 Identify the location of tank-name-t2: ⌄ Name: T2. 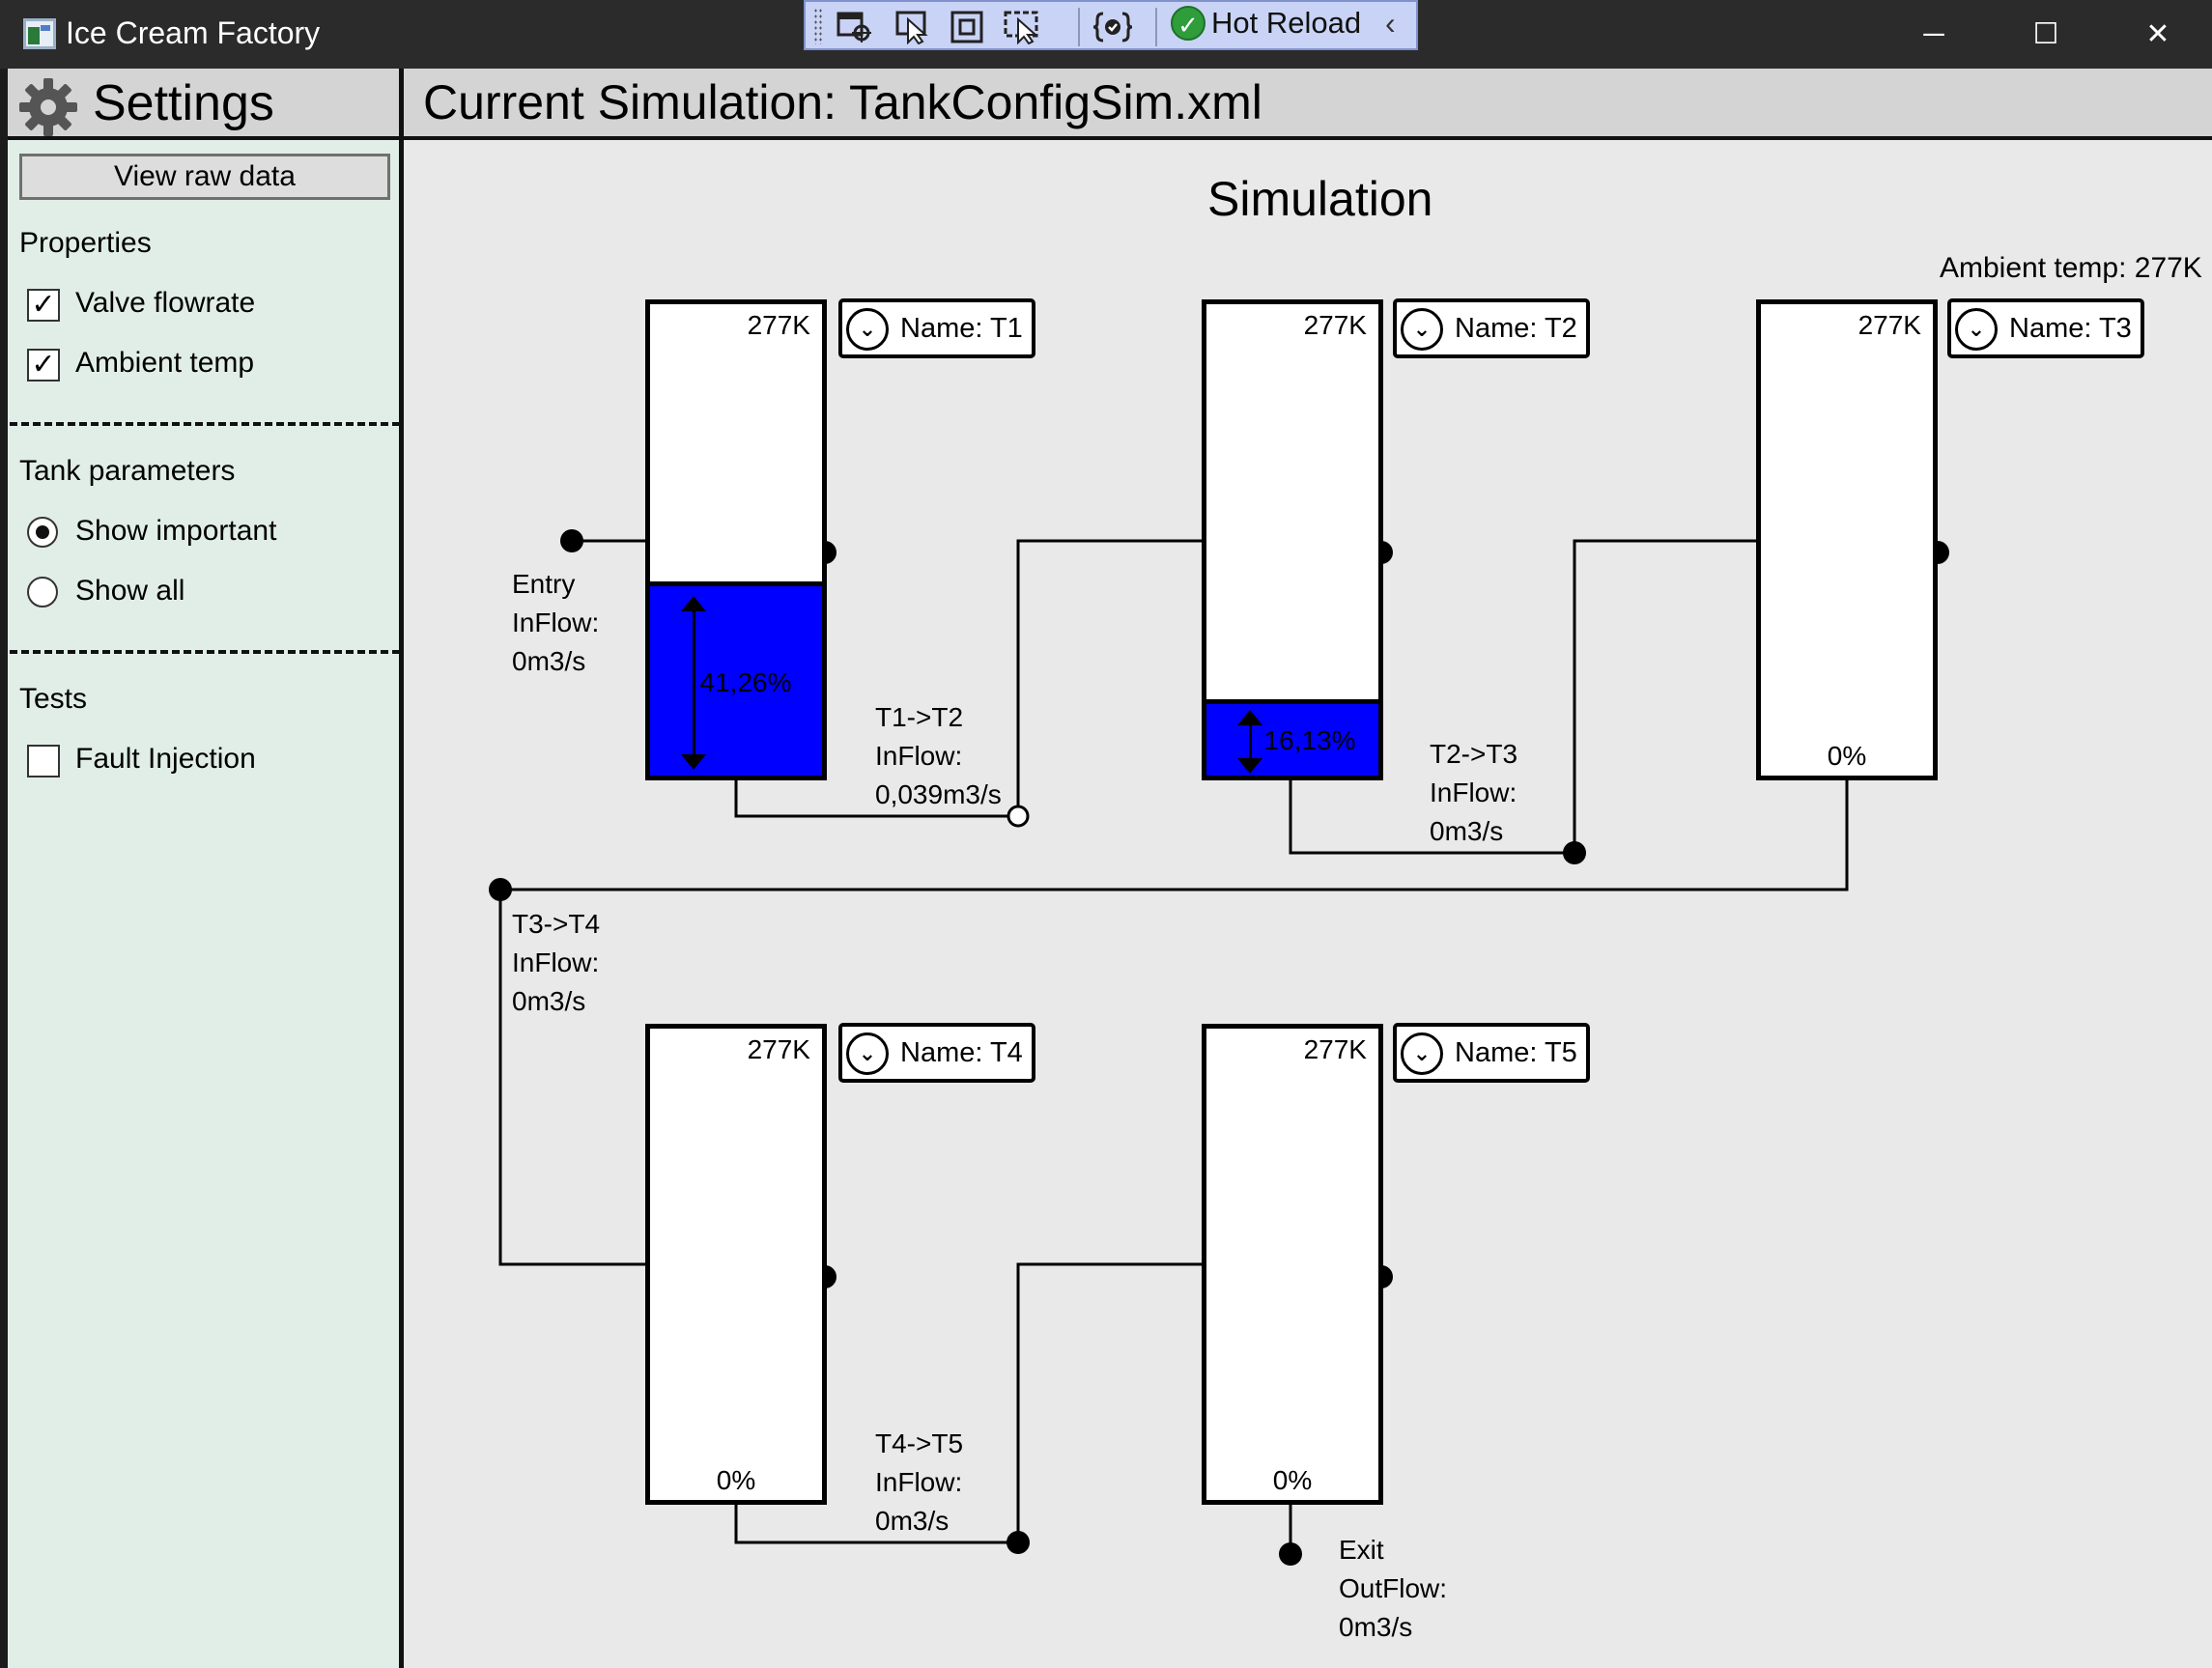
(1491, 328).